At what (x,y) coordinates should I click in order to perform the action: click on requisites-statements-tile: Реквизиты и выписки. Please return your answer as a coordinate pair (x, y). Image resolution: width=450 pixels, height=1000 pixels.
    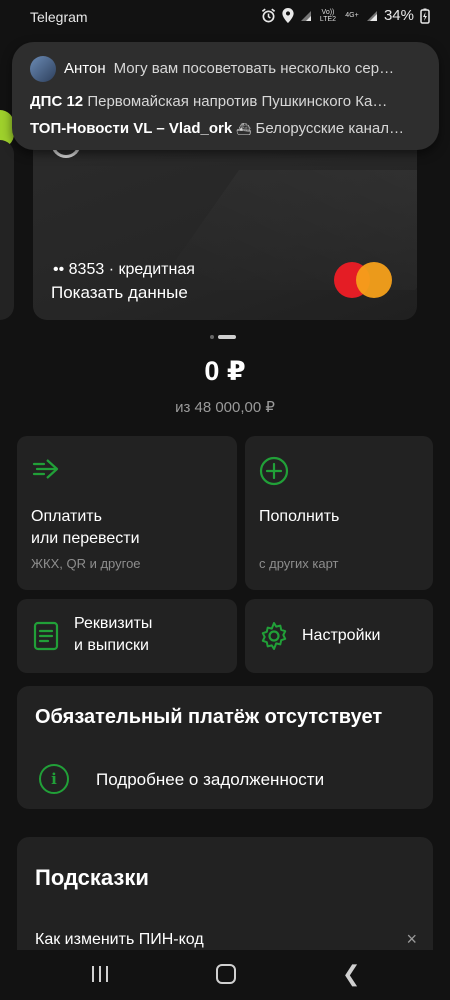
    Looking at the image, I should click on (127, 636).